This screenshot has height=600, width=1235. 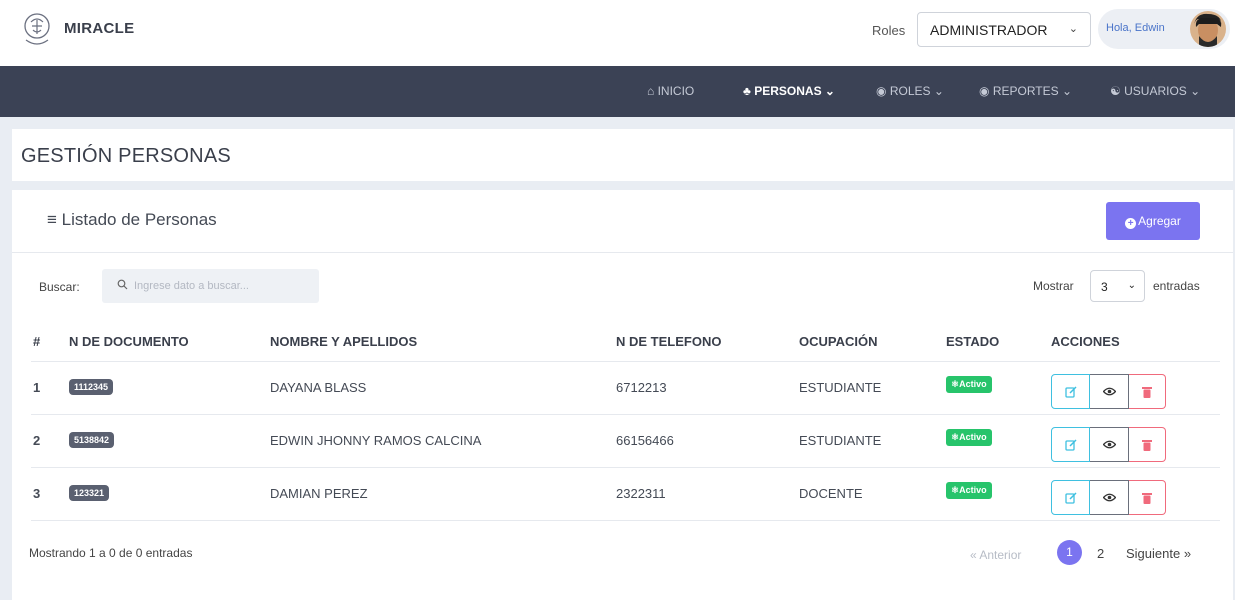 I want to click on avatar, so click(x=1208, y=29).